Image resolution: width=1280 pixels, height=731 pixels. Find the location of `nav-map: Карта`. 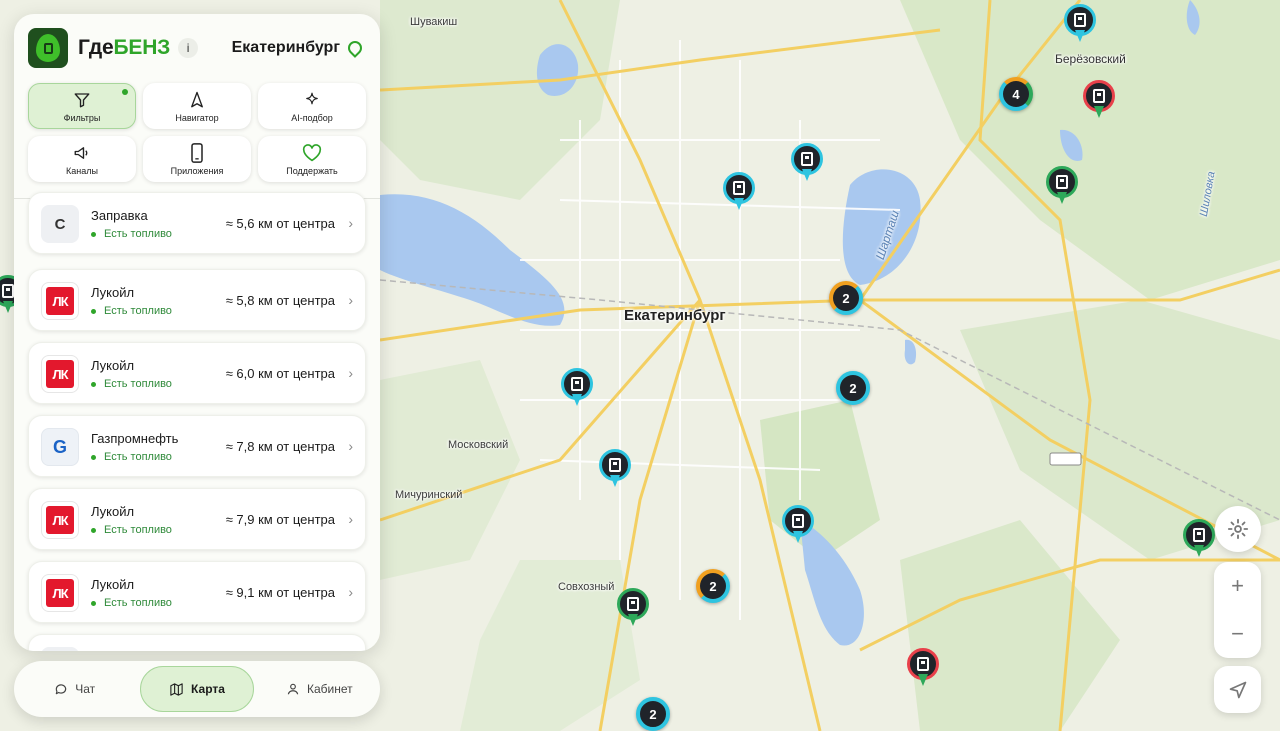

nav-map: Карта is located at coordinates (197, 689).